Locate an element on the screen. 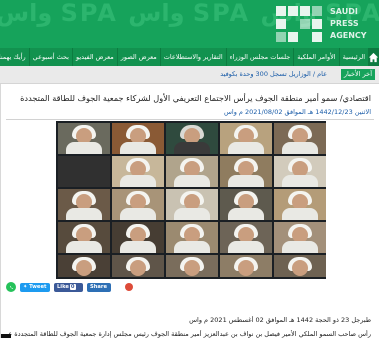 The width and height of the screenshot is (379, 338). nav-item-royal-orders: الأوامر الملكية is located at coordinates (315, 57).